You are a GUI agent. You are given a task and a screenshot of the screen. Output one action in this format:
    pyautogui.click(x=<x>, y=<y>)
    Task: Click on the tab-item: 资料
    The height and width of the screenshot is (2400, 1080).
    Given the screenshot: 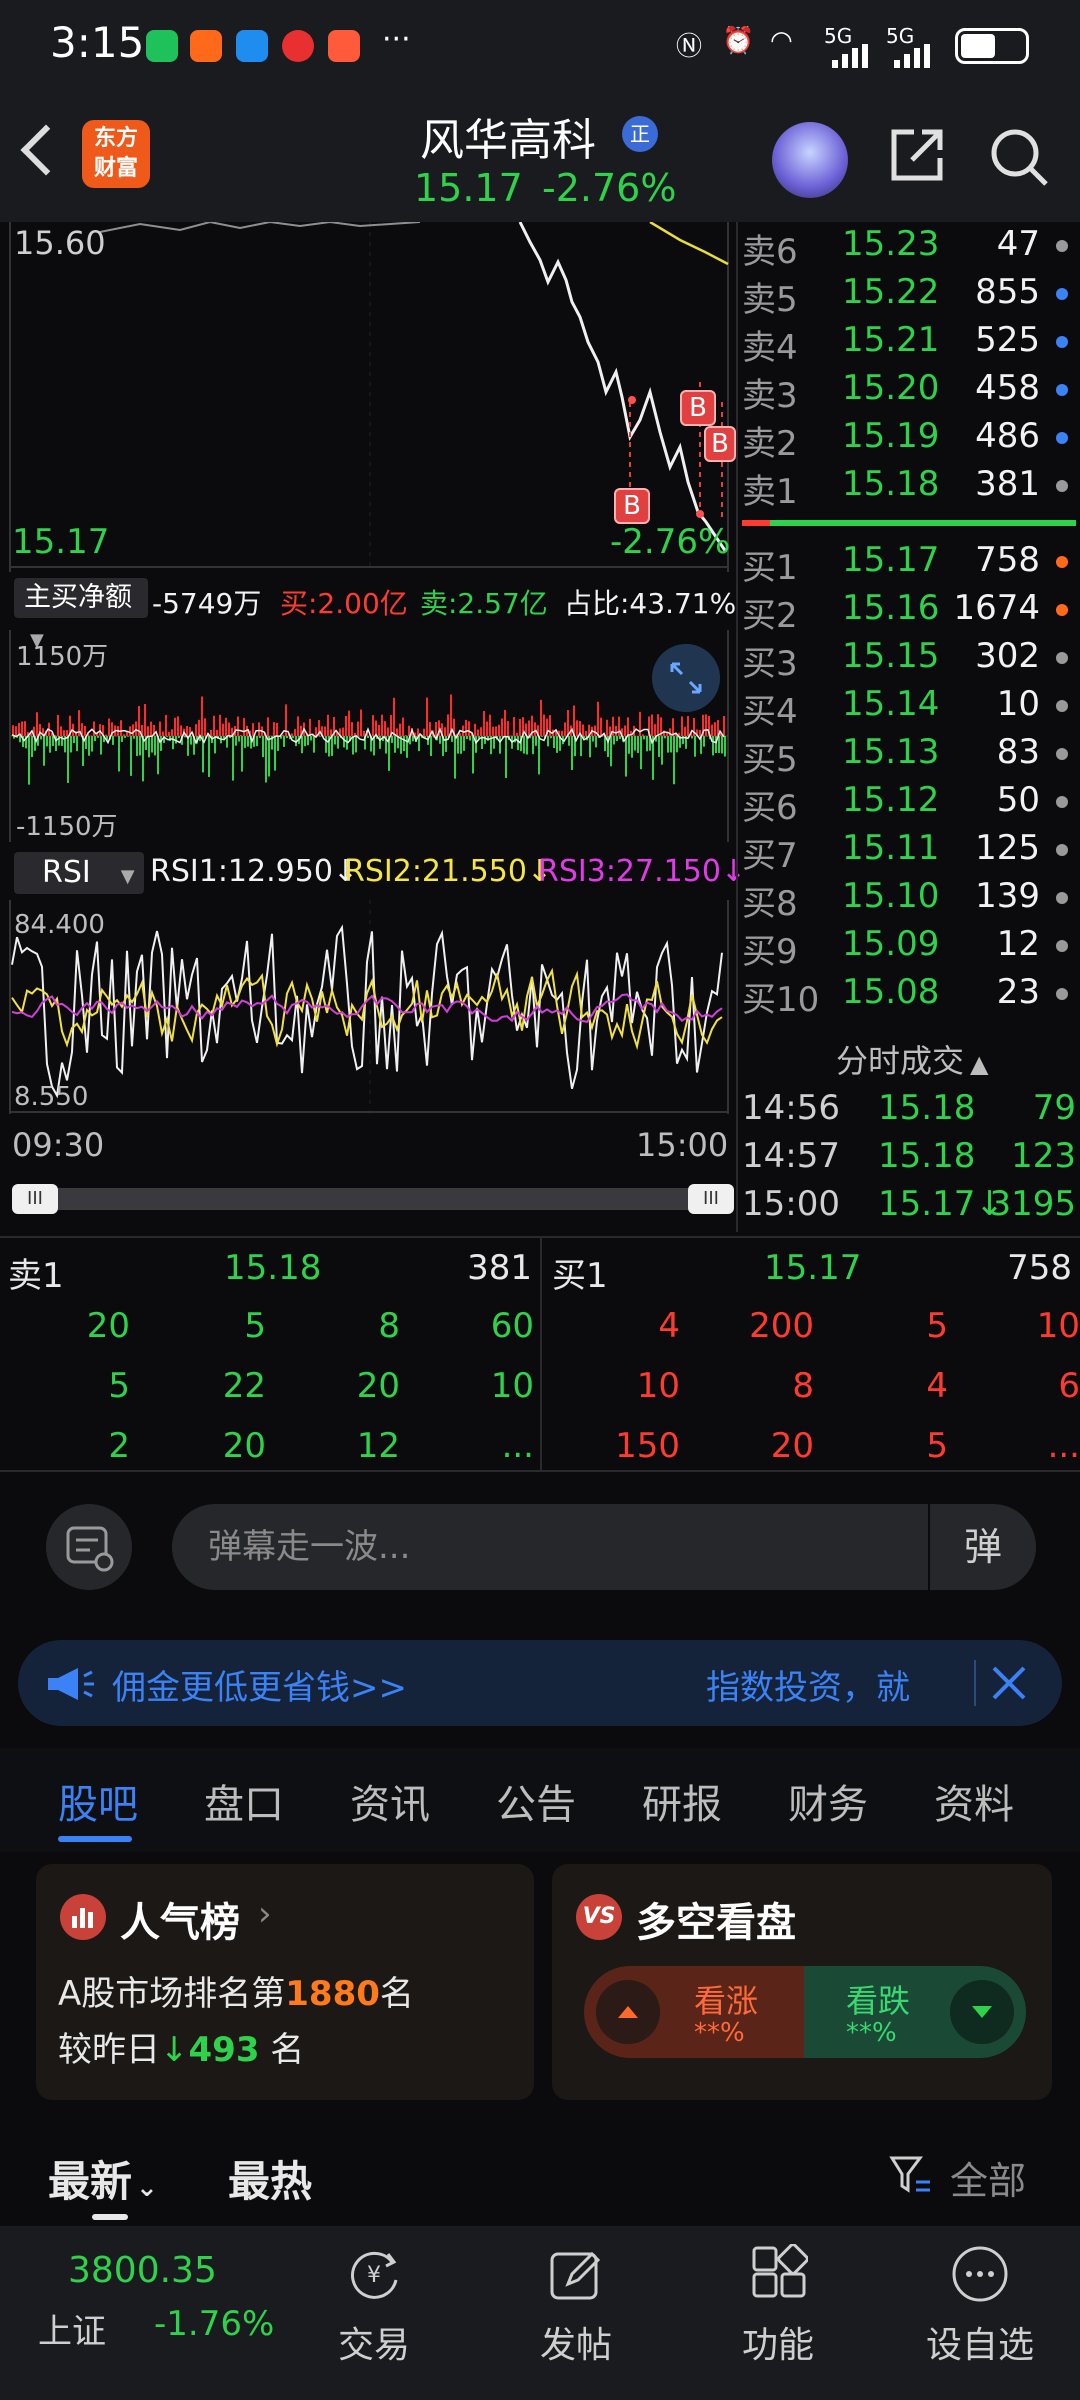 What is the action you would take?
    pyautogui.click(x=974, y=1801)
    